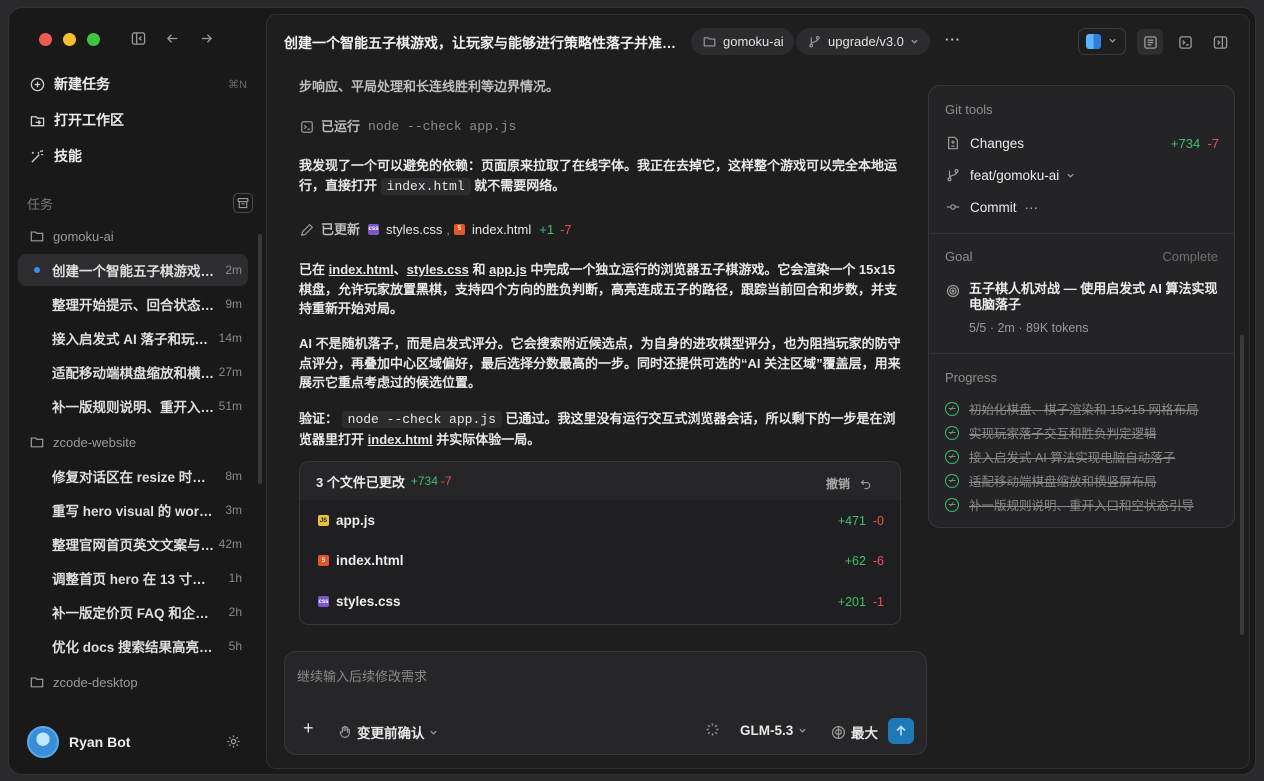  Describe the element at coordinates (206, 38) in the screenshot. I see `forward-arrow-icon` at that location.